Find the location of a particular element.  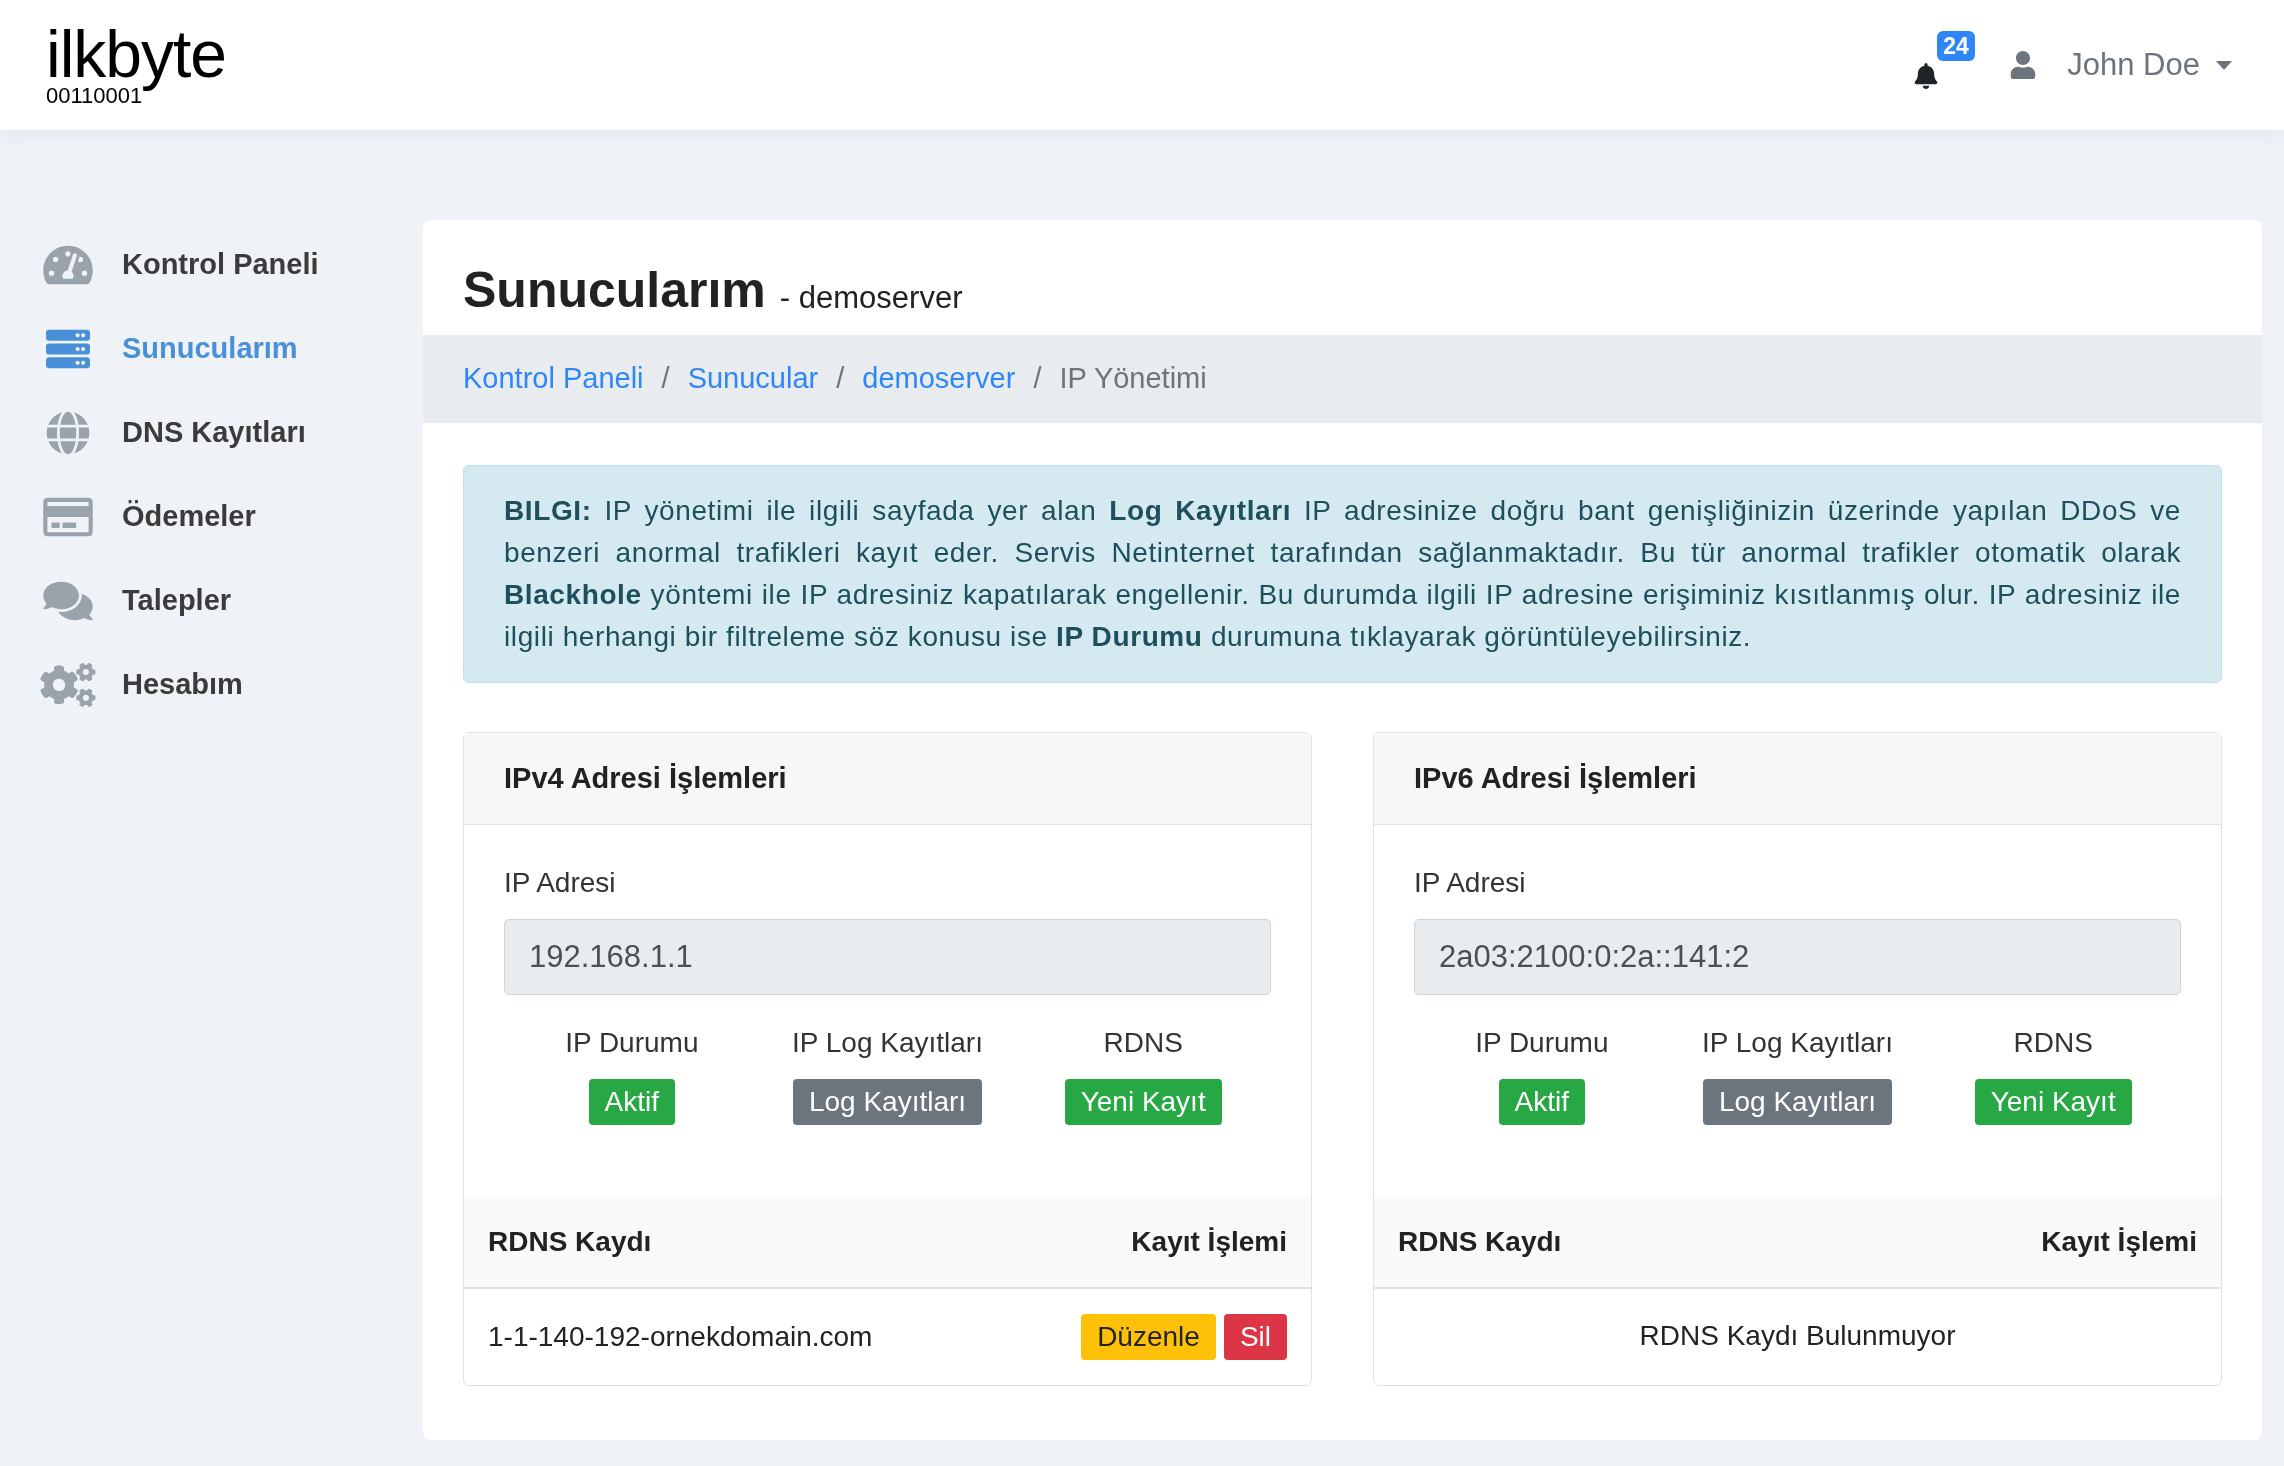

breadcrumb-link: Kontrol Paneli is located at coordinates (553, 379).